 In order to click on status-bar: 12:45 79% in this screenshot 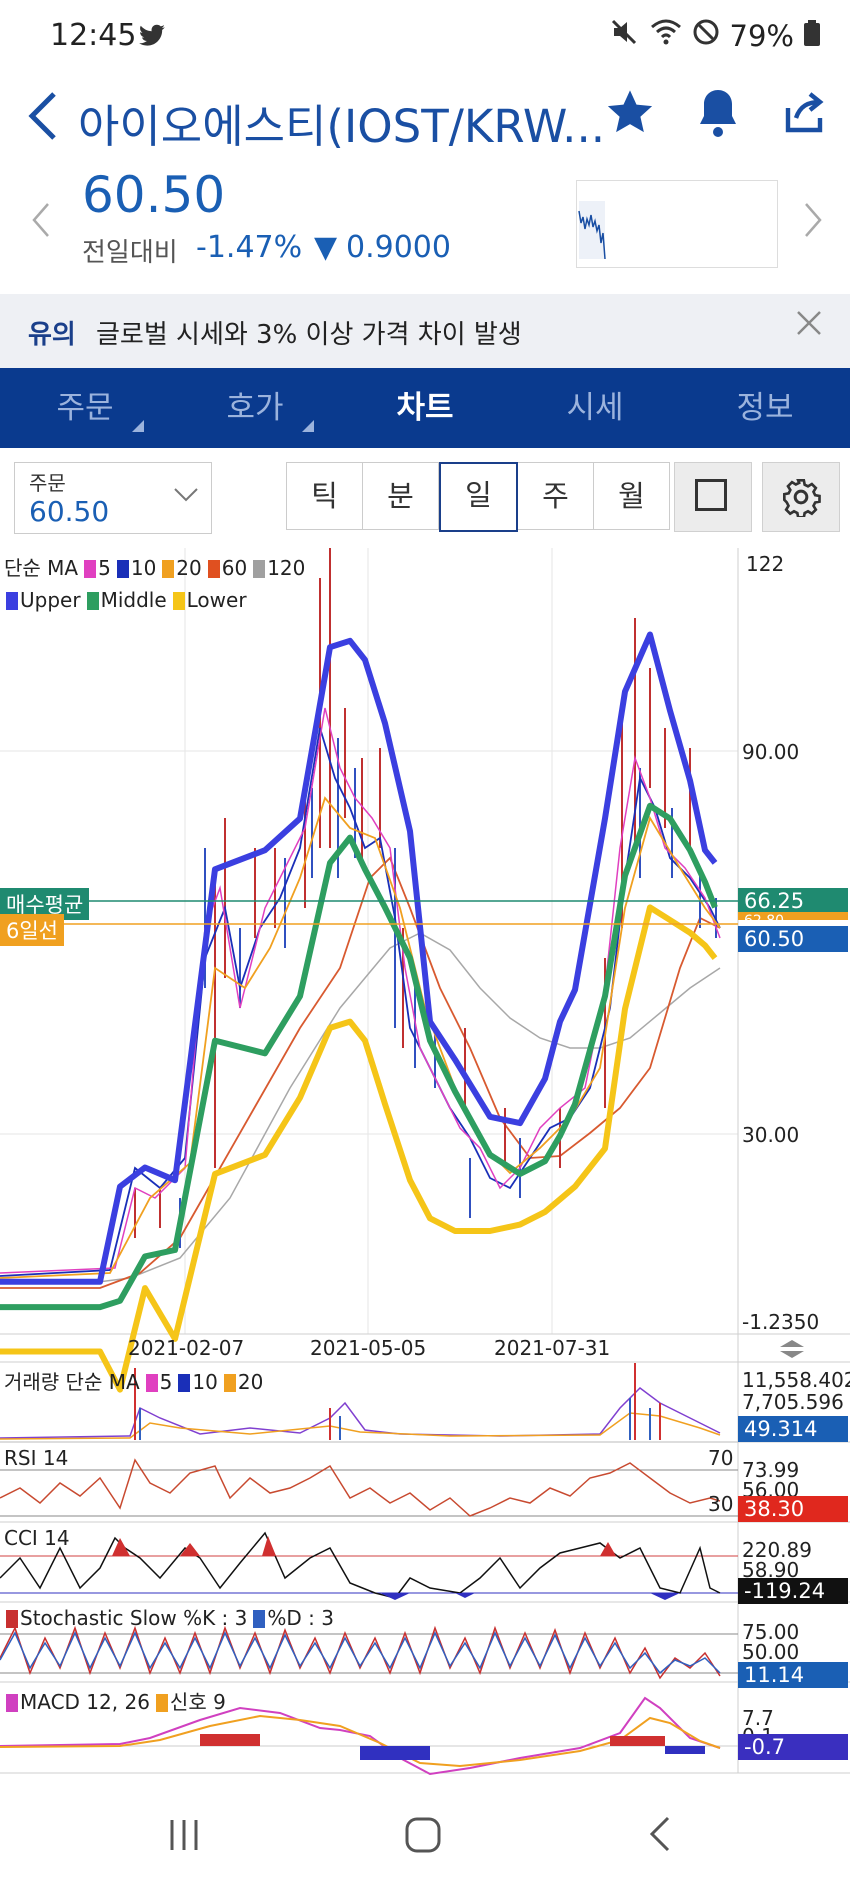, I will do `click(425, 38)`.